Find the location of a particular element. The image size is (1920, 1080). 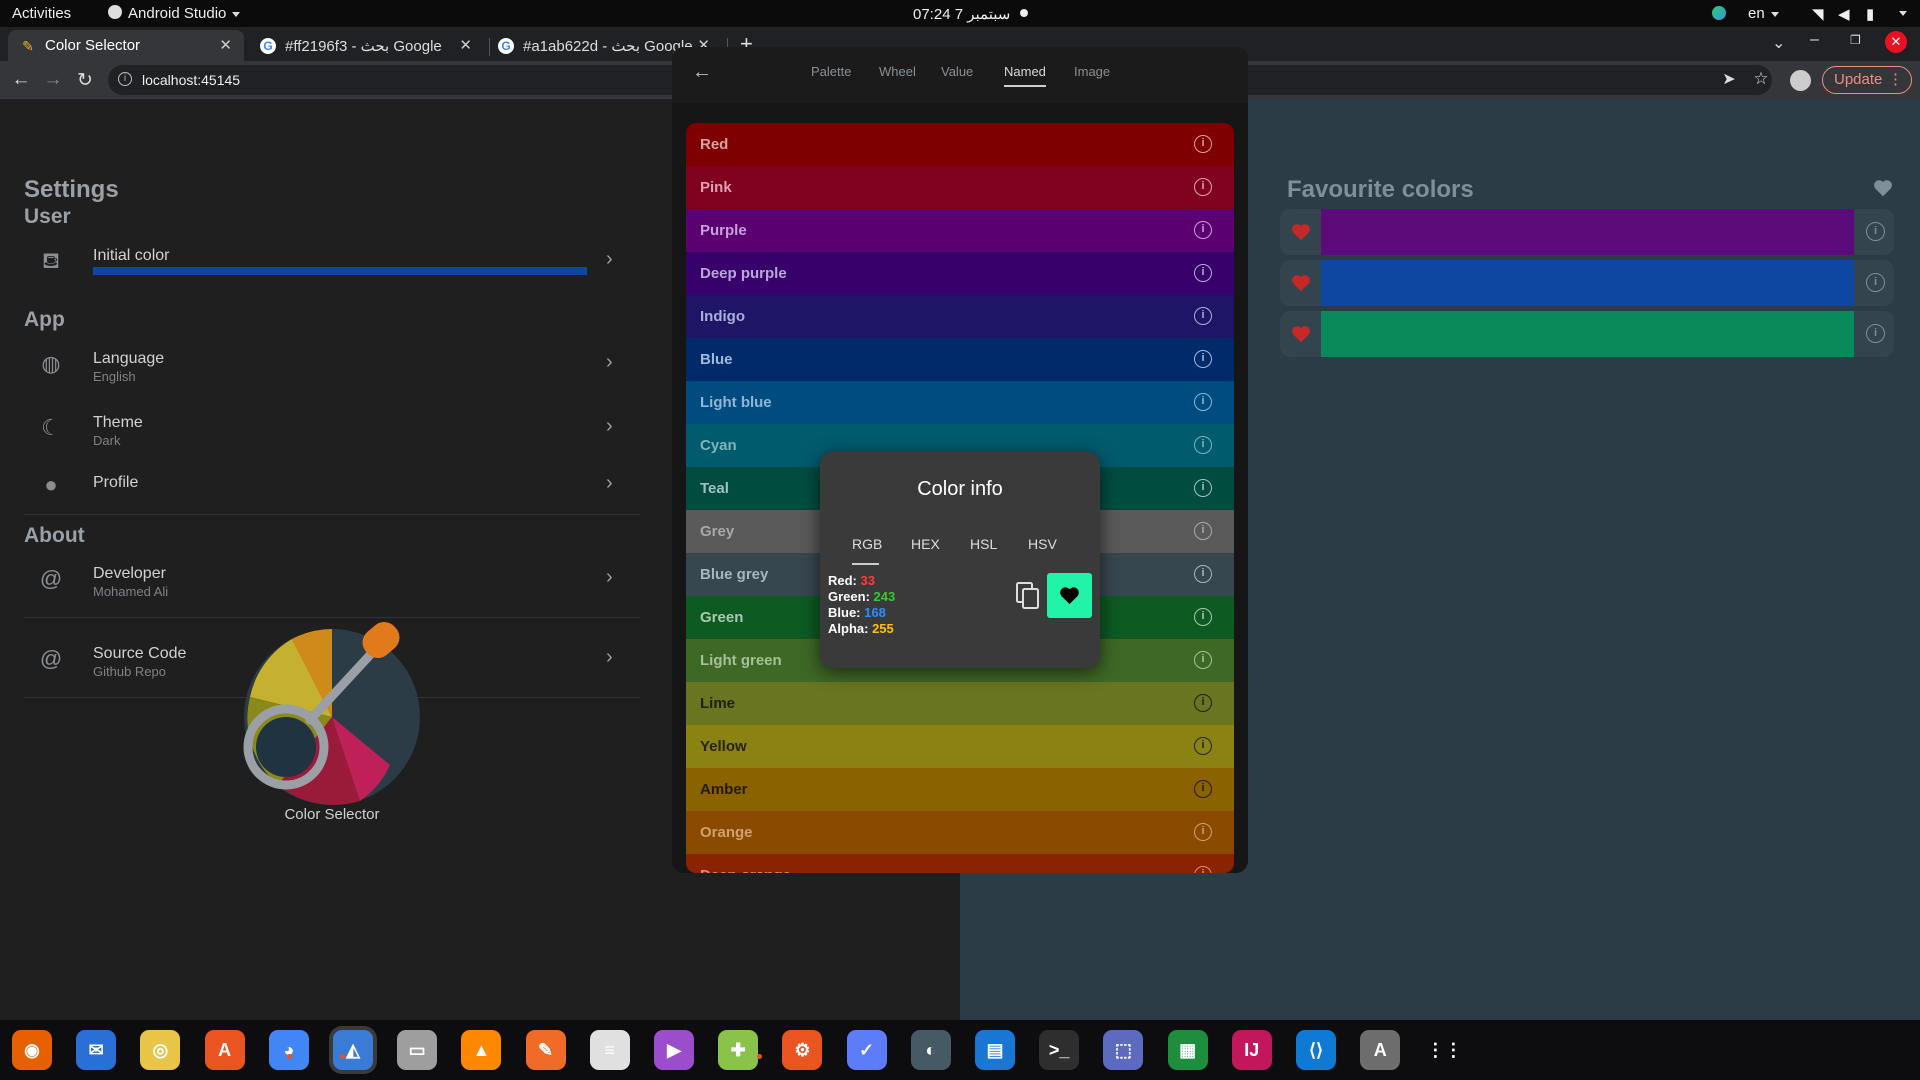

setting-theme: ☾ Theme Dark › is located at coordinates (332, 434).